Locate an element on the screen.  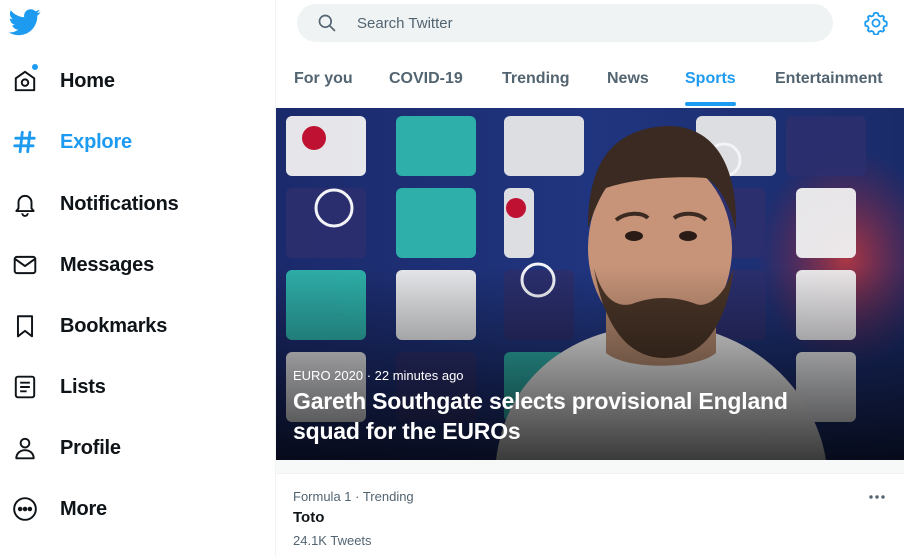
tab-label: Trending is located at coordinates (536, 78).